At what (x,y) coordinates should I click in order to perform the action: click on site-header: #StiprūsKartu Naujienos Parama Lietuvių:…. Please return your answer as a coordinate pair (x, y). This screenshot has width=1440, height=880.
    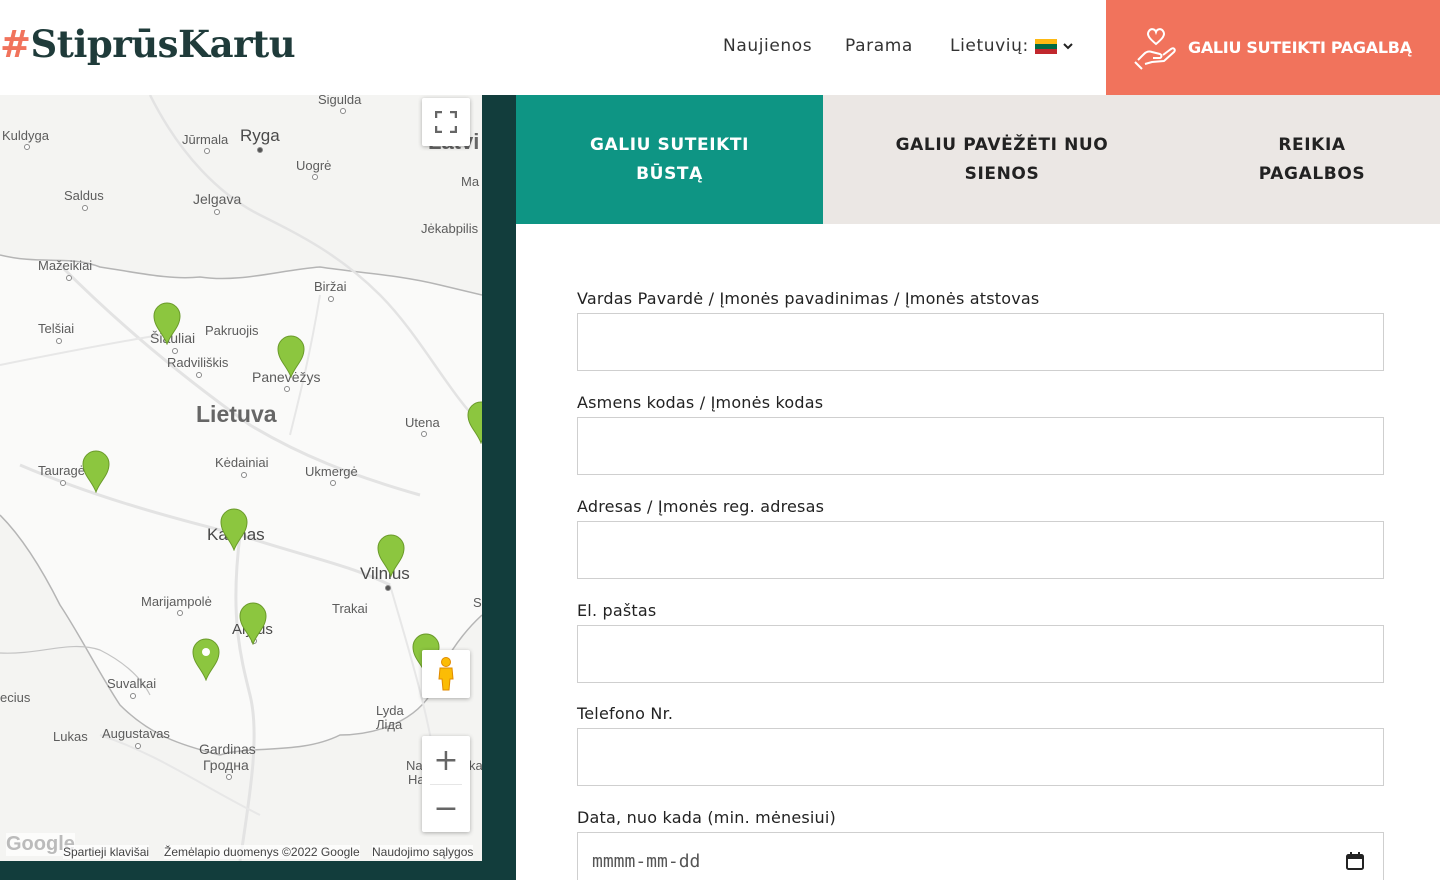
    Looking at the image, I should click on (720, 47).